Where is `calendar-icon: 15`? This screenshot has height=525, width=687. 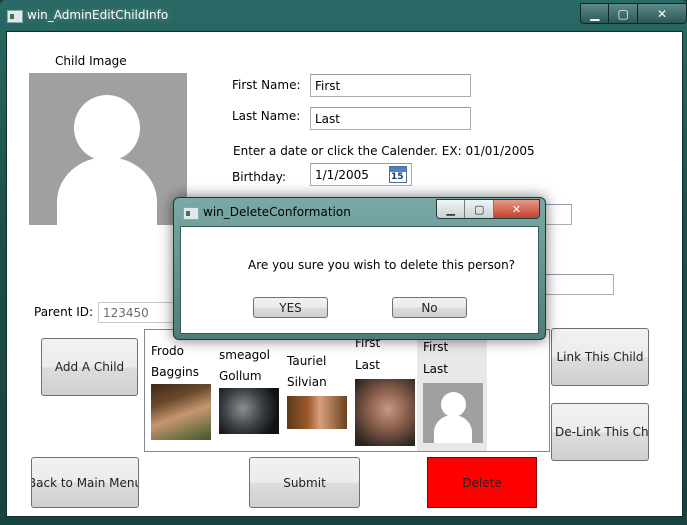
calendar-icon: 15 is located at coordinates (398, 174).